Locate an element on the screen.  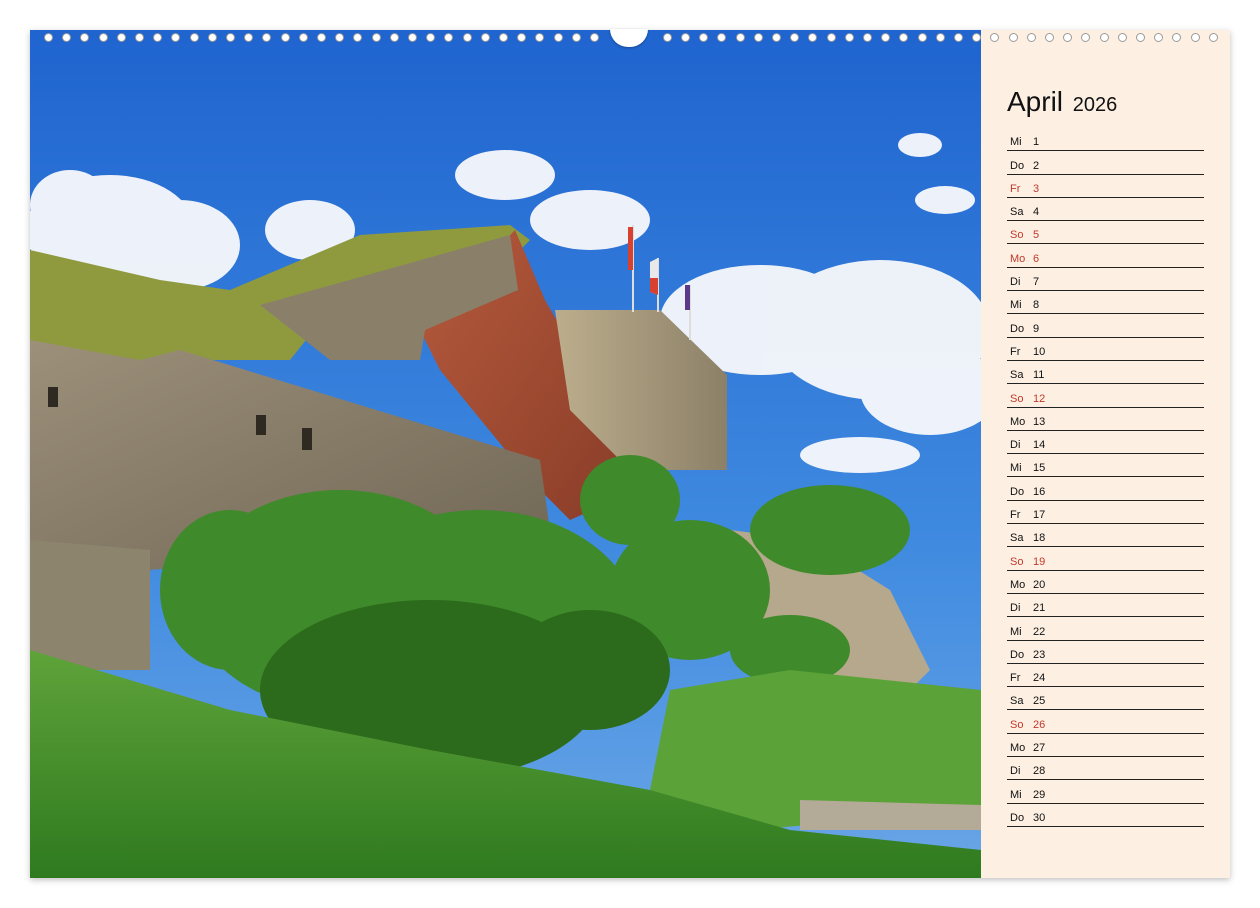
day-row: Mi 29 is located at coordinates (1105, 792).